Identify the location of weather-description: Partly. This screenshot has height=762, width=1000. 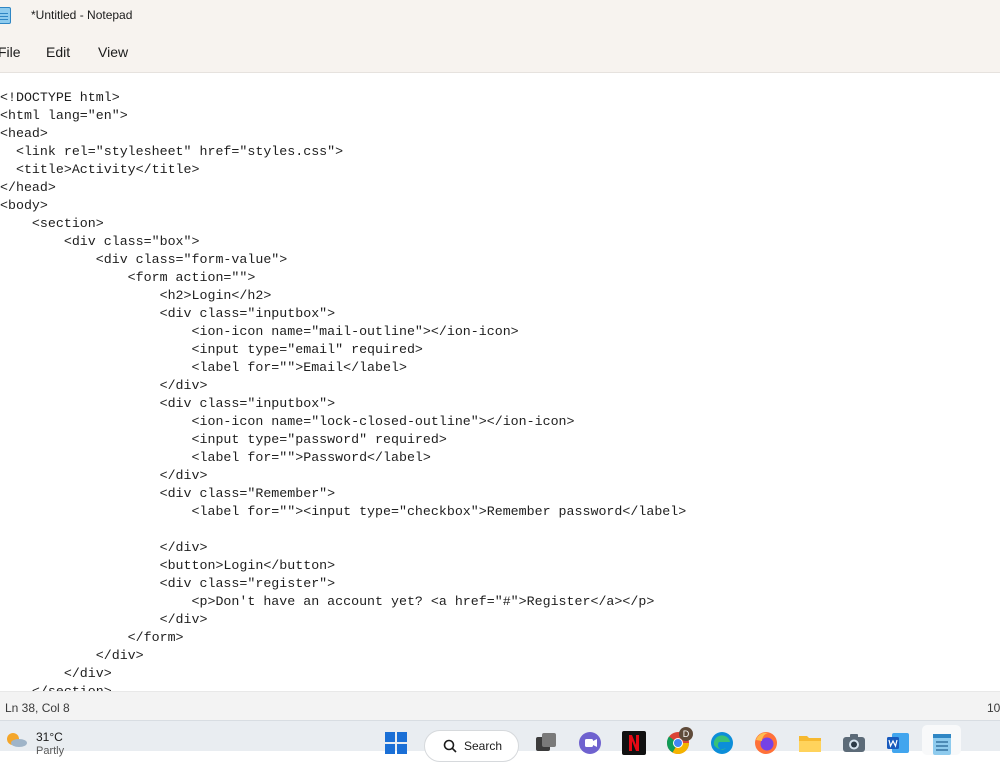
(50, 751).